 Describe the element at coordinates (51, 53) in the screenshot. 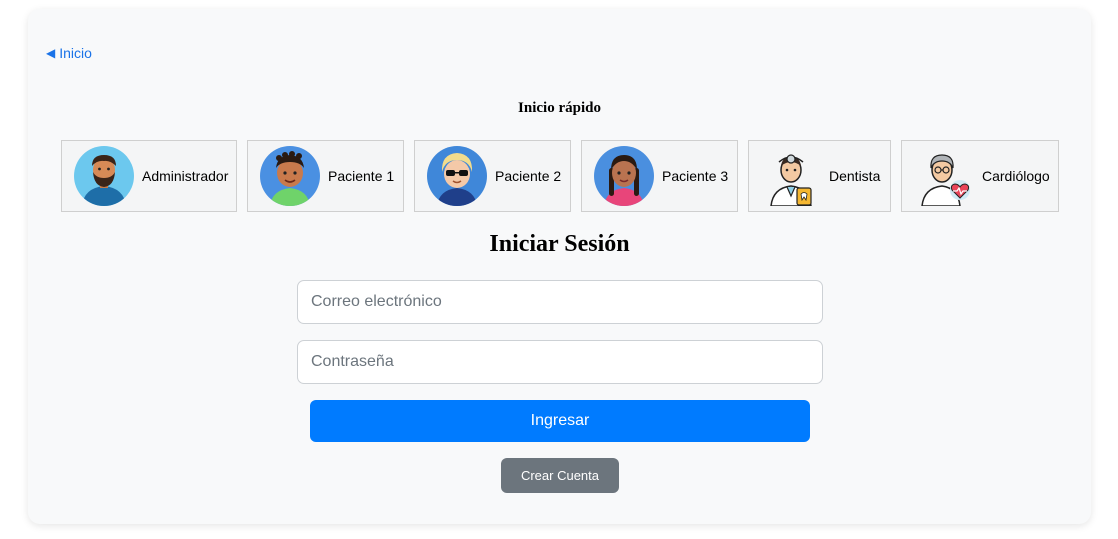

I see `back-arrow-icon: ◀` at that location.